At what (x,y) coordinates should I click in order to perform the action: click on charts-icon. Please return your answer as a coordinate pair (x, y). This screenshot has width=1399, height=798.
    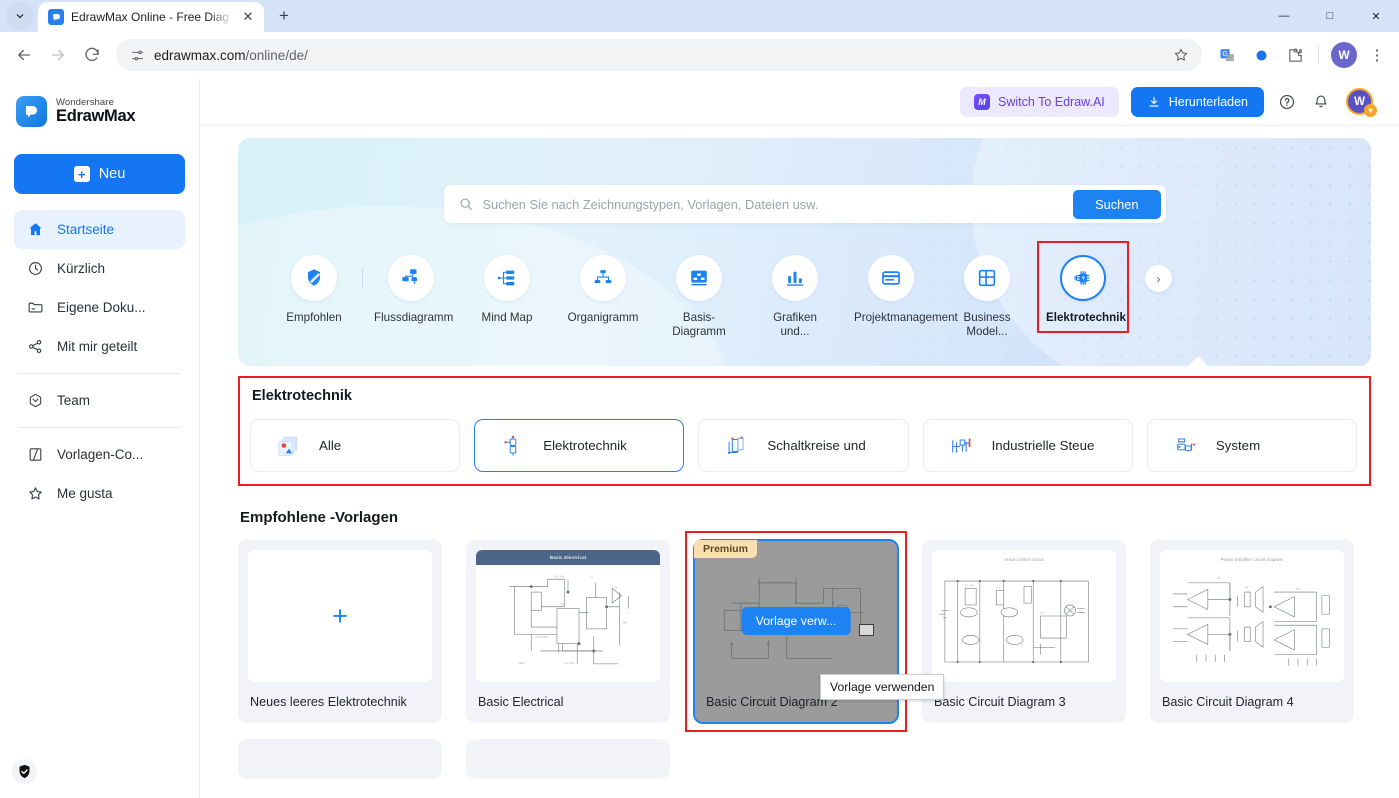
    Looking at the image, I should click on (795, 278).